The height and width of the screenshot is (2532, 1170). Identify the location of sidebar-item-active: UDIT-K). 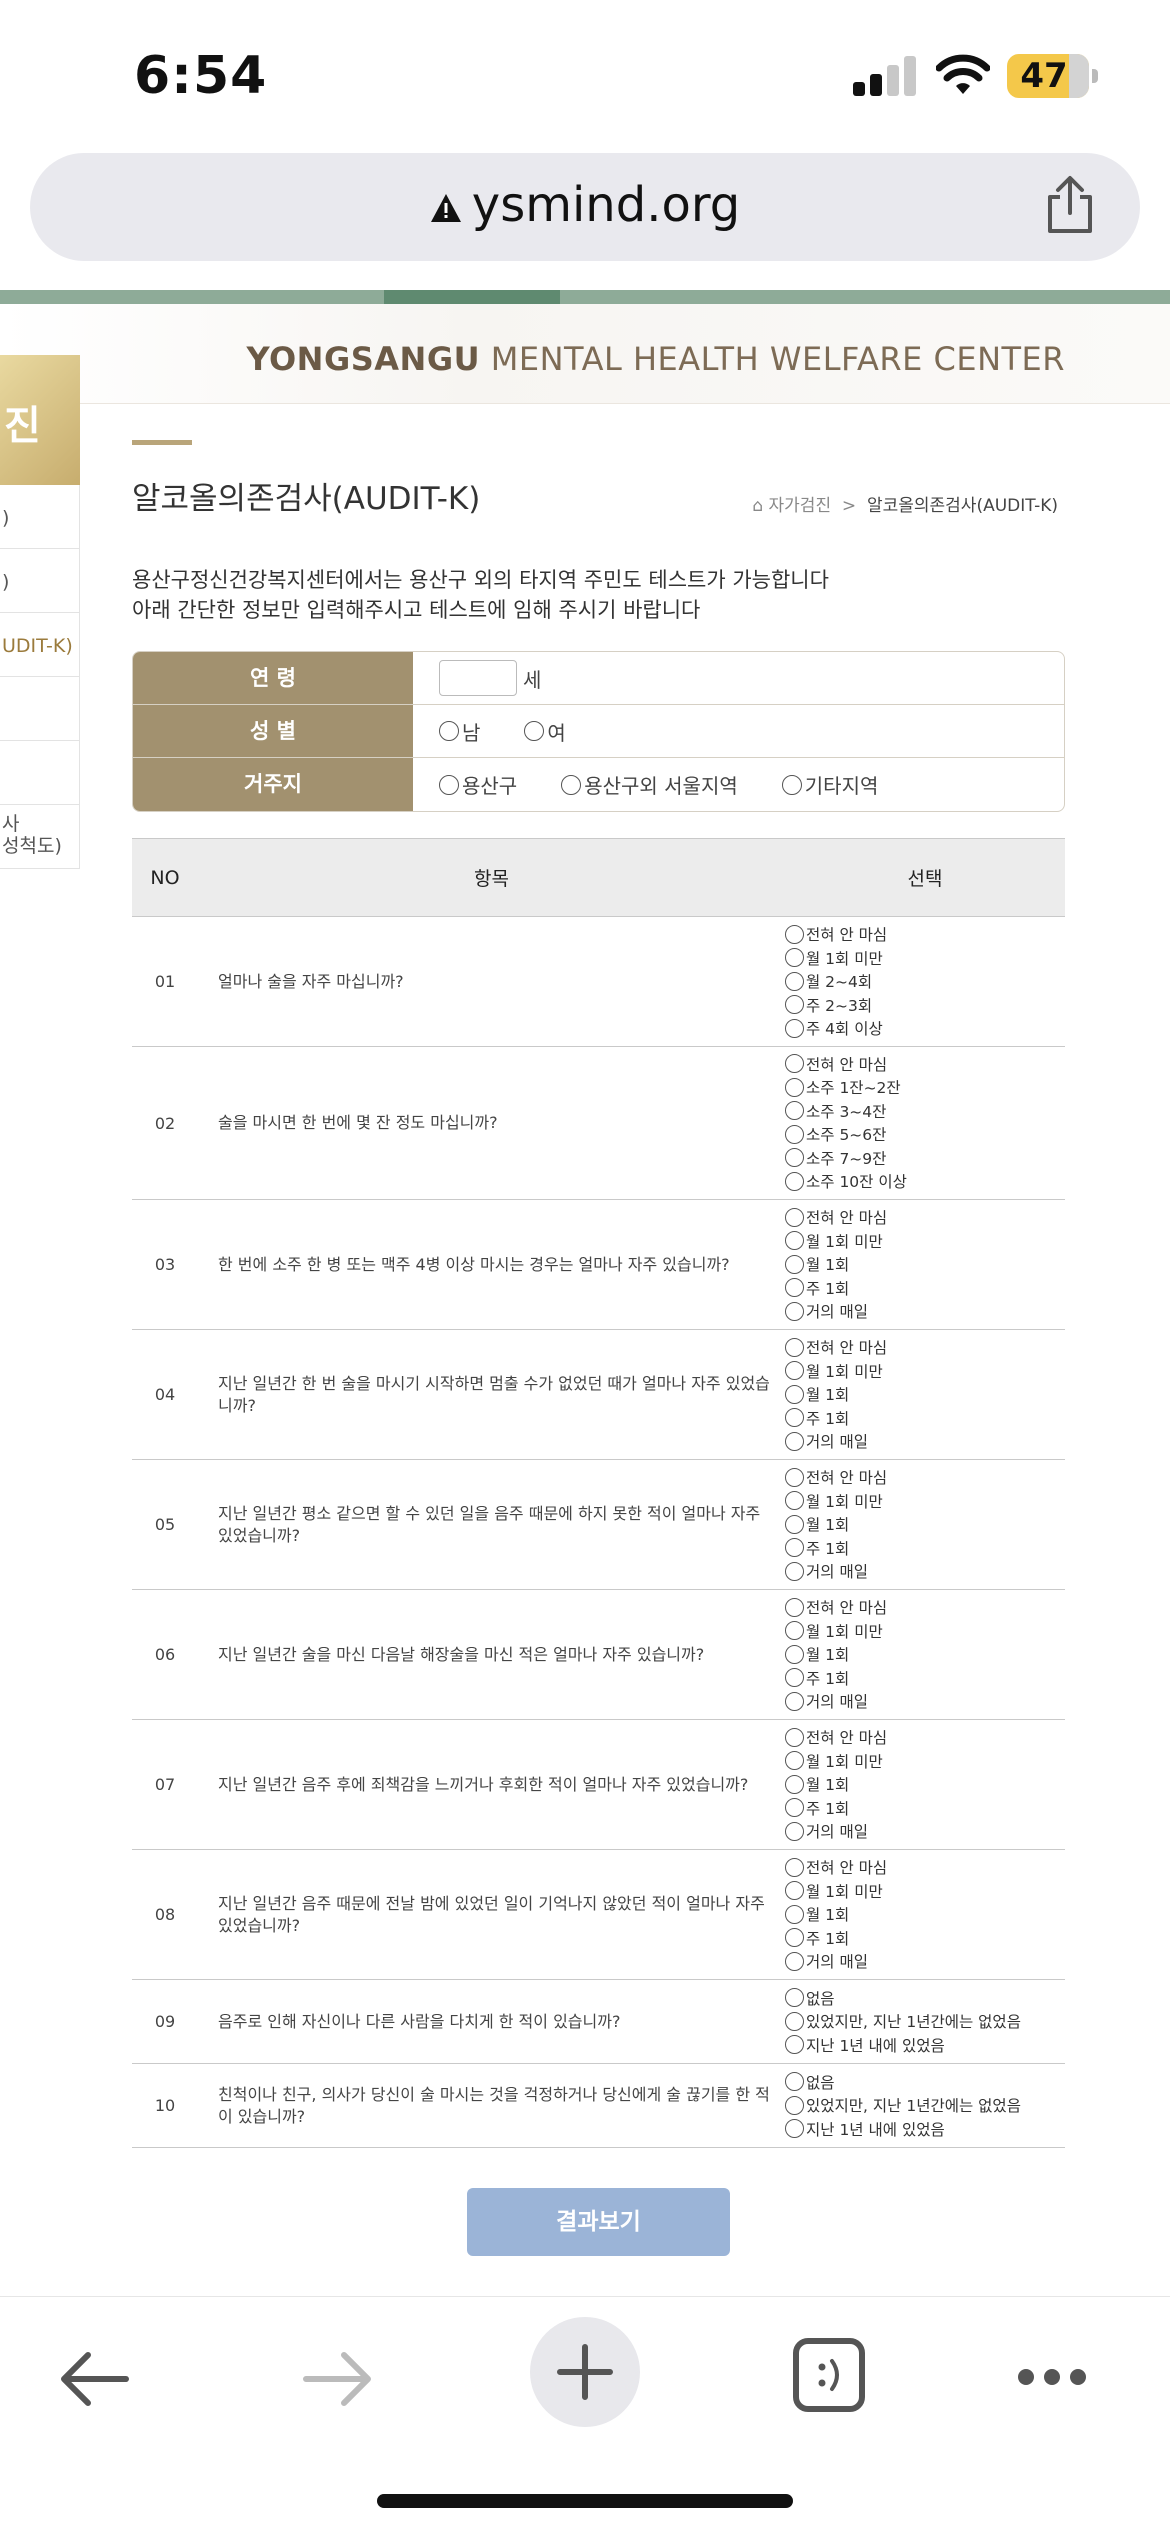
(40, 645).